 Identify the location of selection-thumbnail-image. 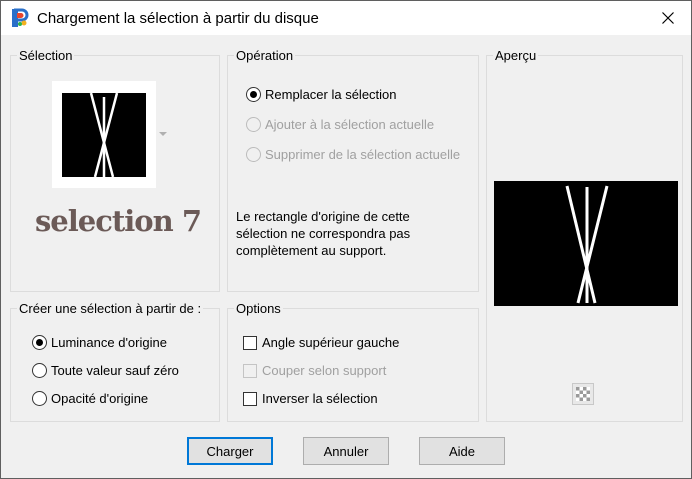
(104, 135).